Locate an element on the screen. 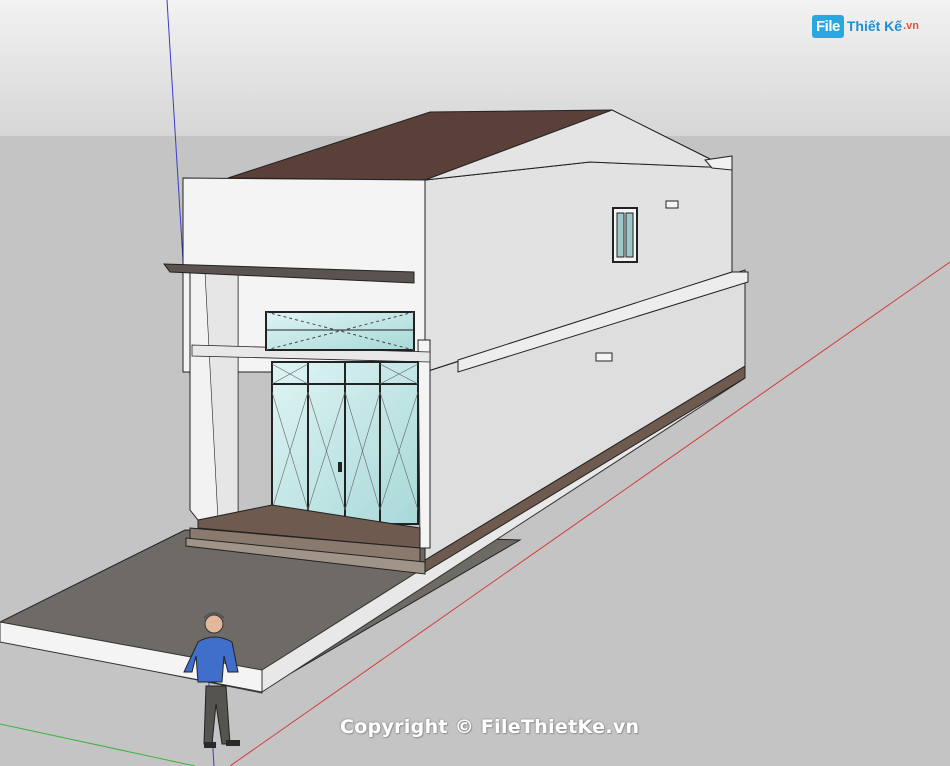 This screenshot has width=950, height=766. upper-side-window is located at coordinates (625, 235).